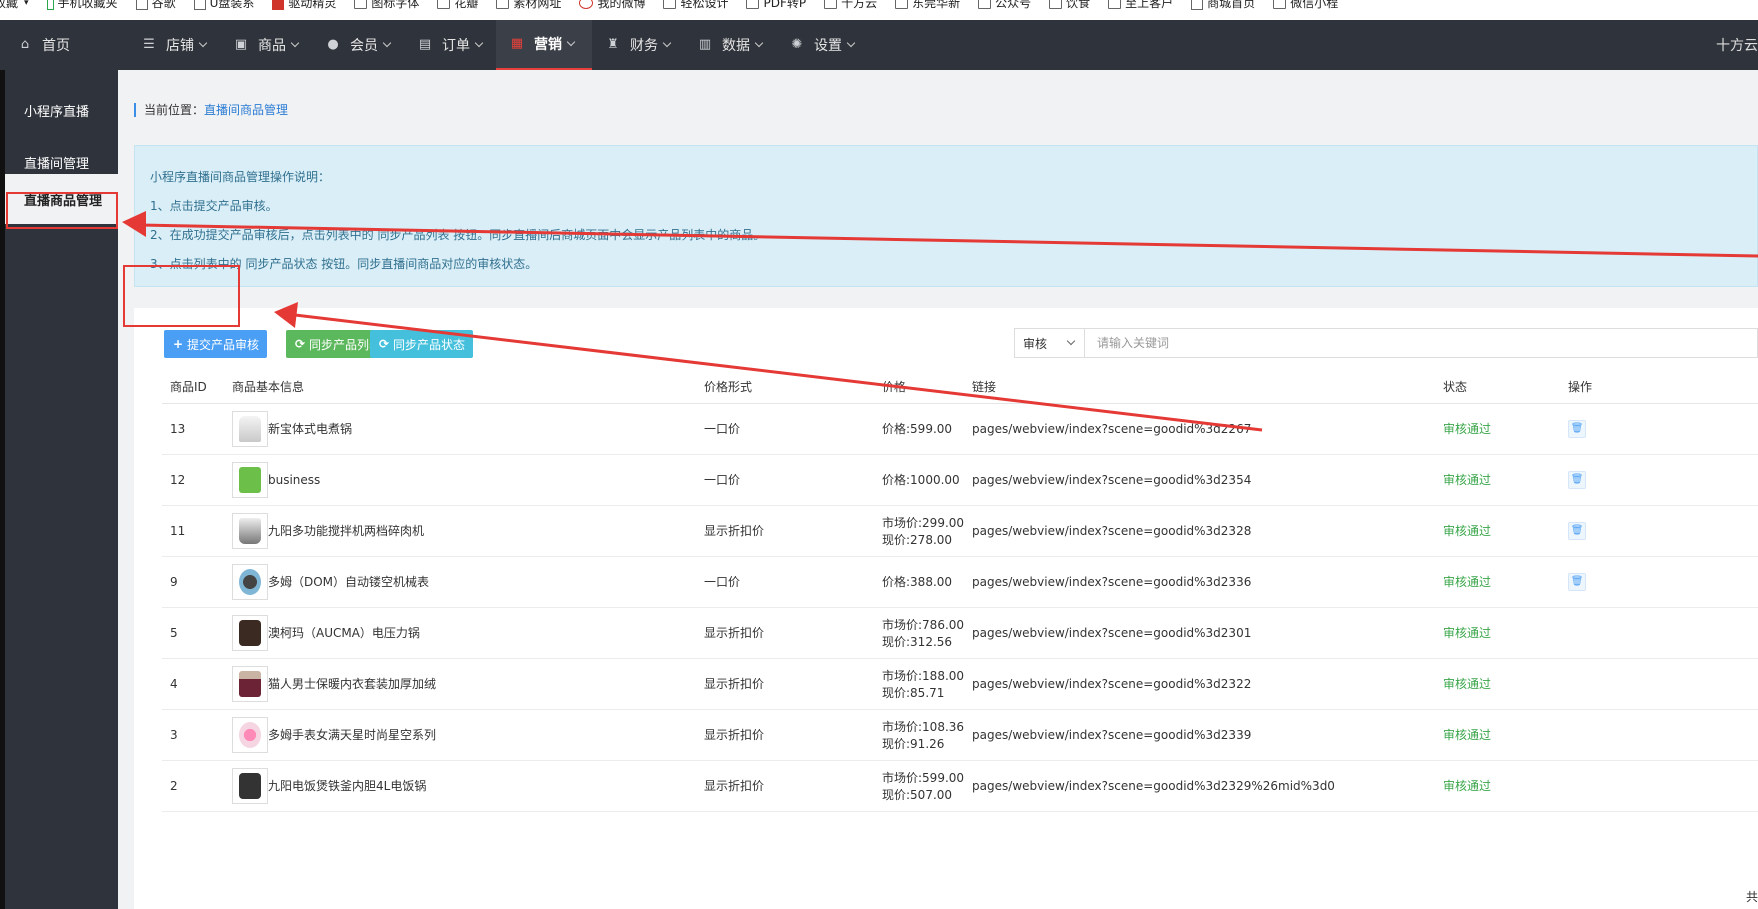  Describe the element at coordinates (250, 428) in the screenshot. I see `kettle-icon` at that location.